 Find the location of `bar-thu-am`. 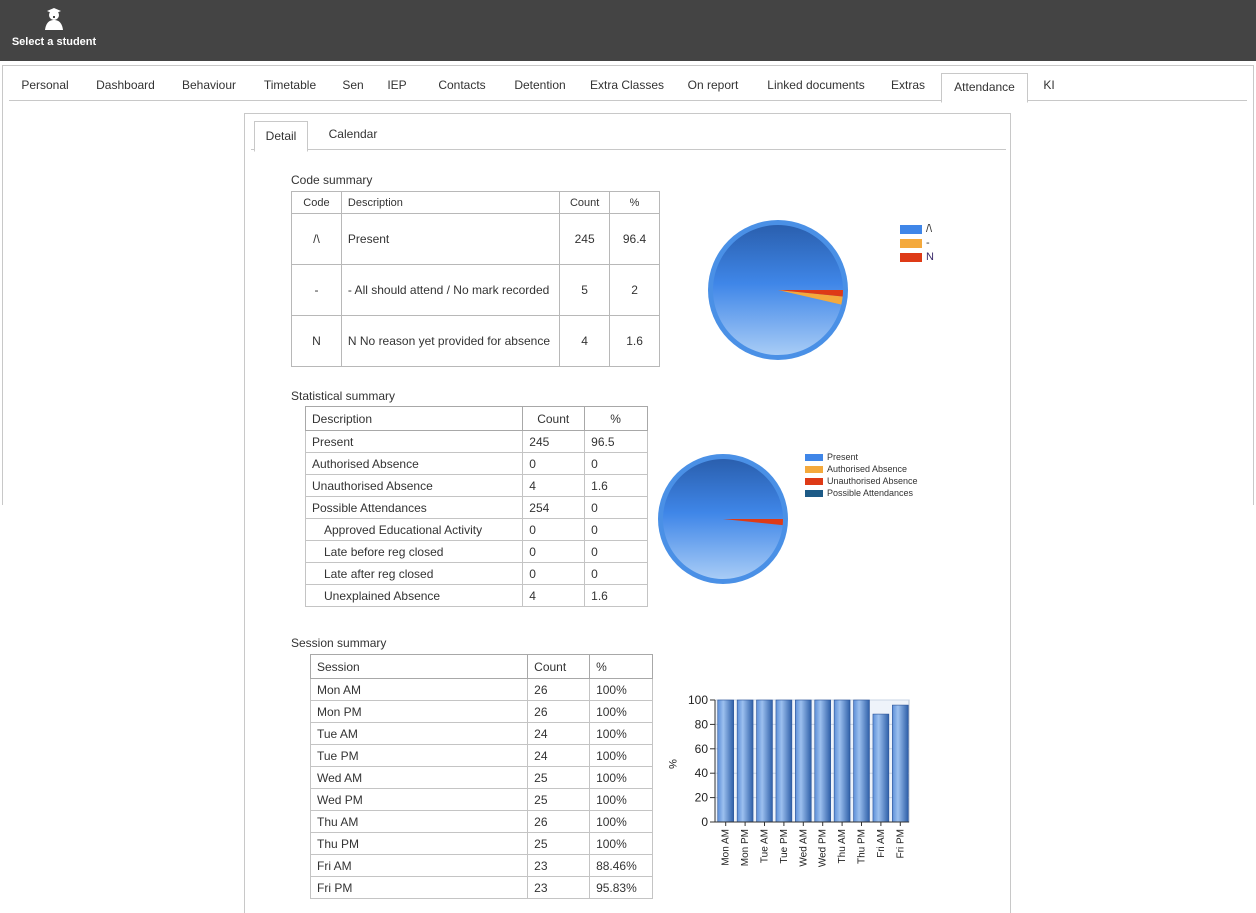

bar-thu-am is located at coordinates (842, 761).